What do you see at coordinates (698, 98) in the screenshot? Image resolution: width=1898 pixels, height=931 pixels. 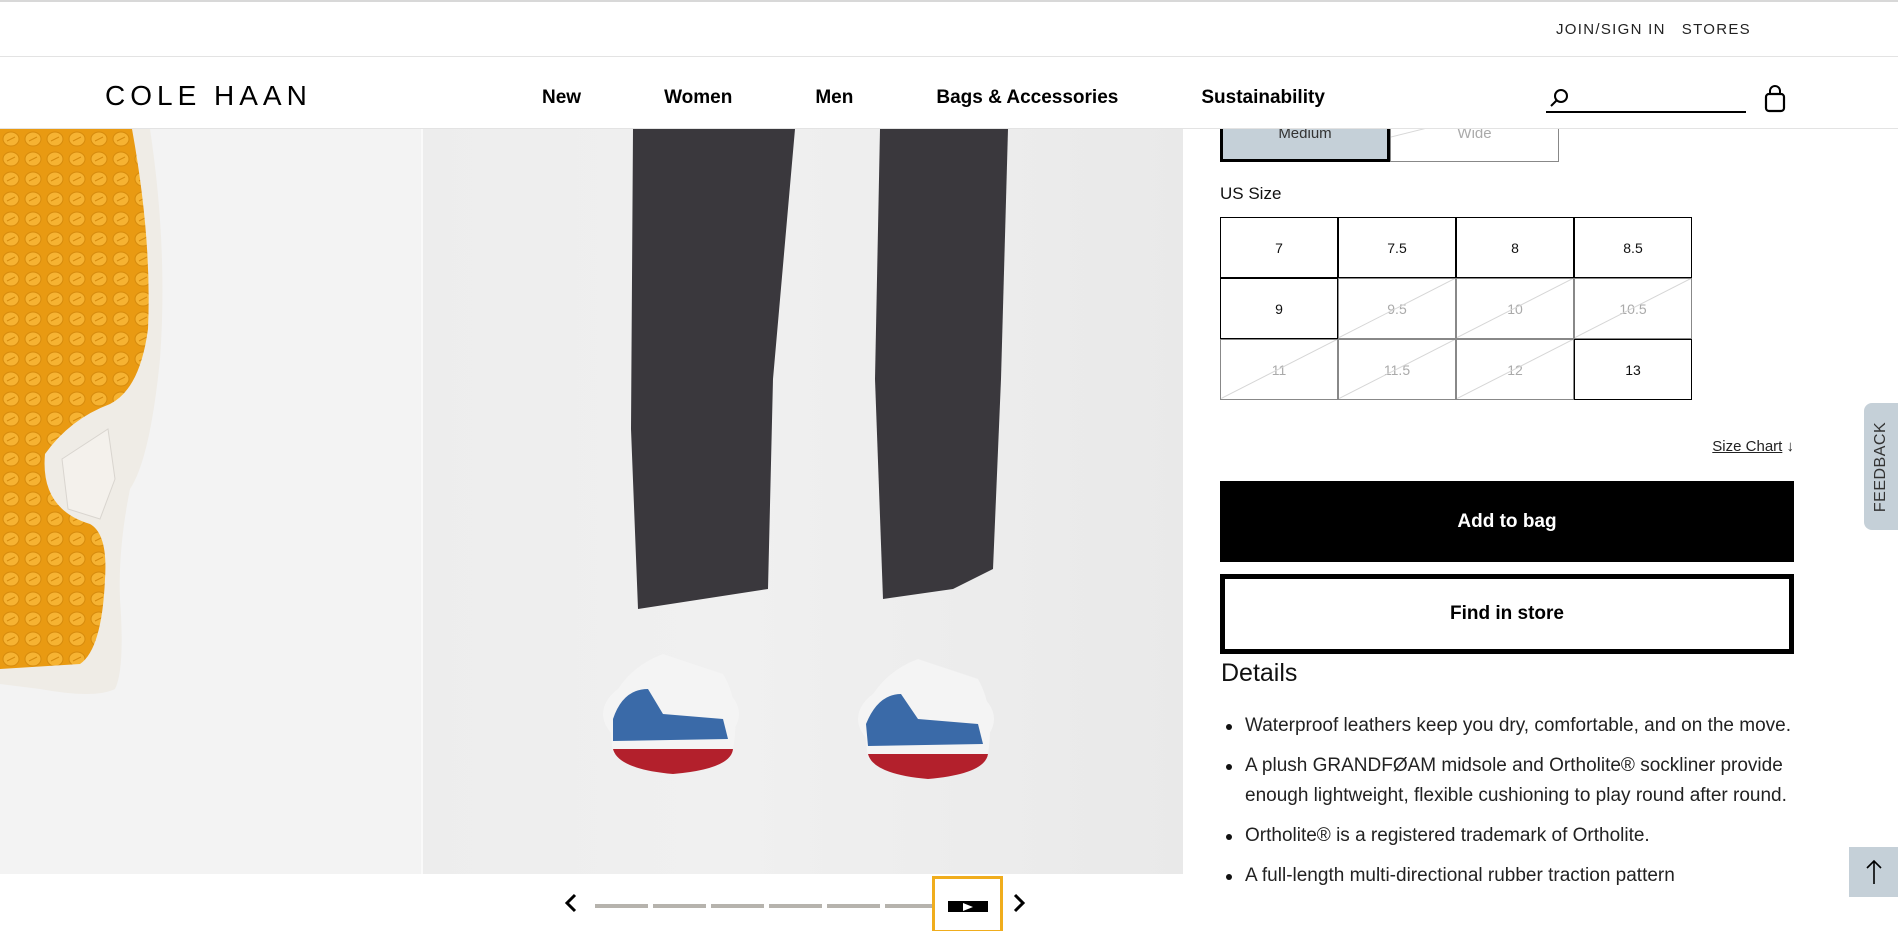 I see `nav-women: Women` at bounding box center [698, 98].